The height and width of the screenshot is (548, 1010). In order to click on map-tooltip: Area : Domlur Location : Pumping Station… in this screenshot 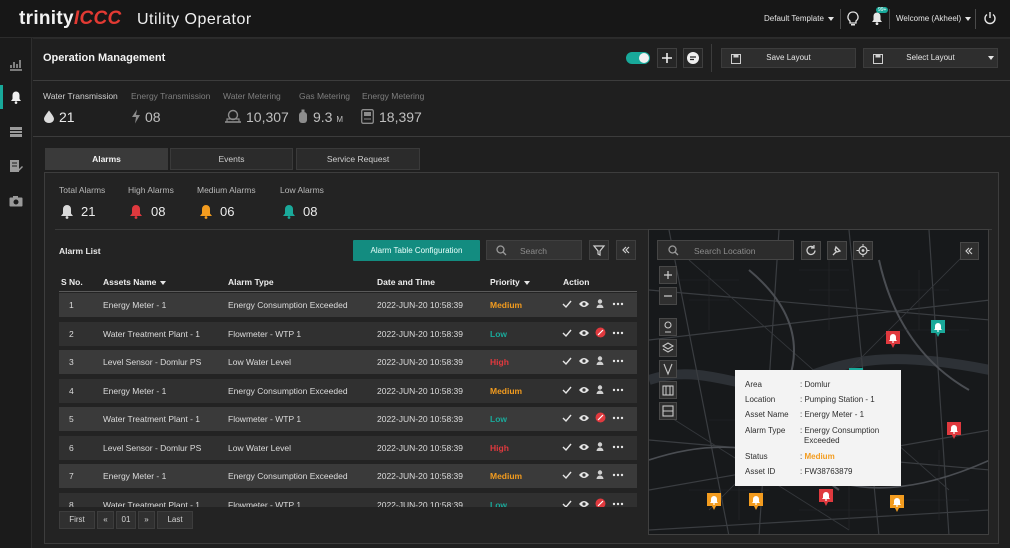, I will do `click(818, 428)`.